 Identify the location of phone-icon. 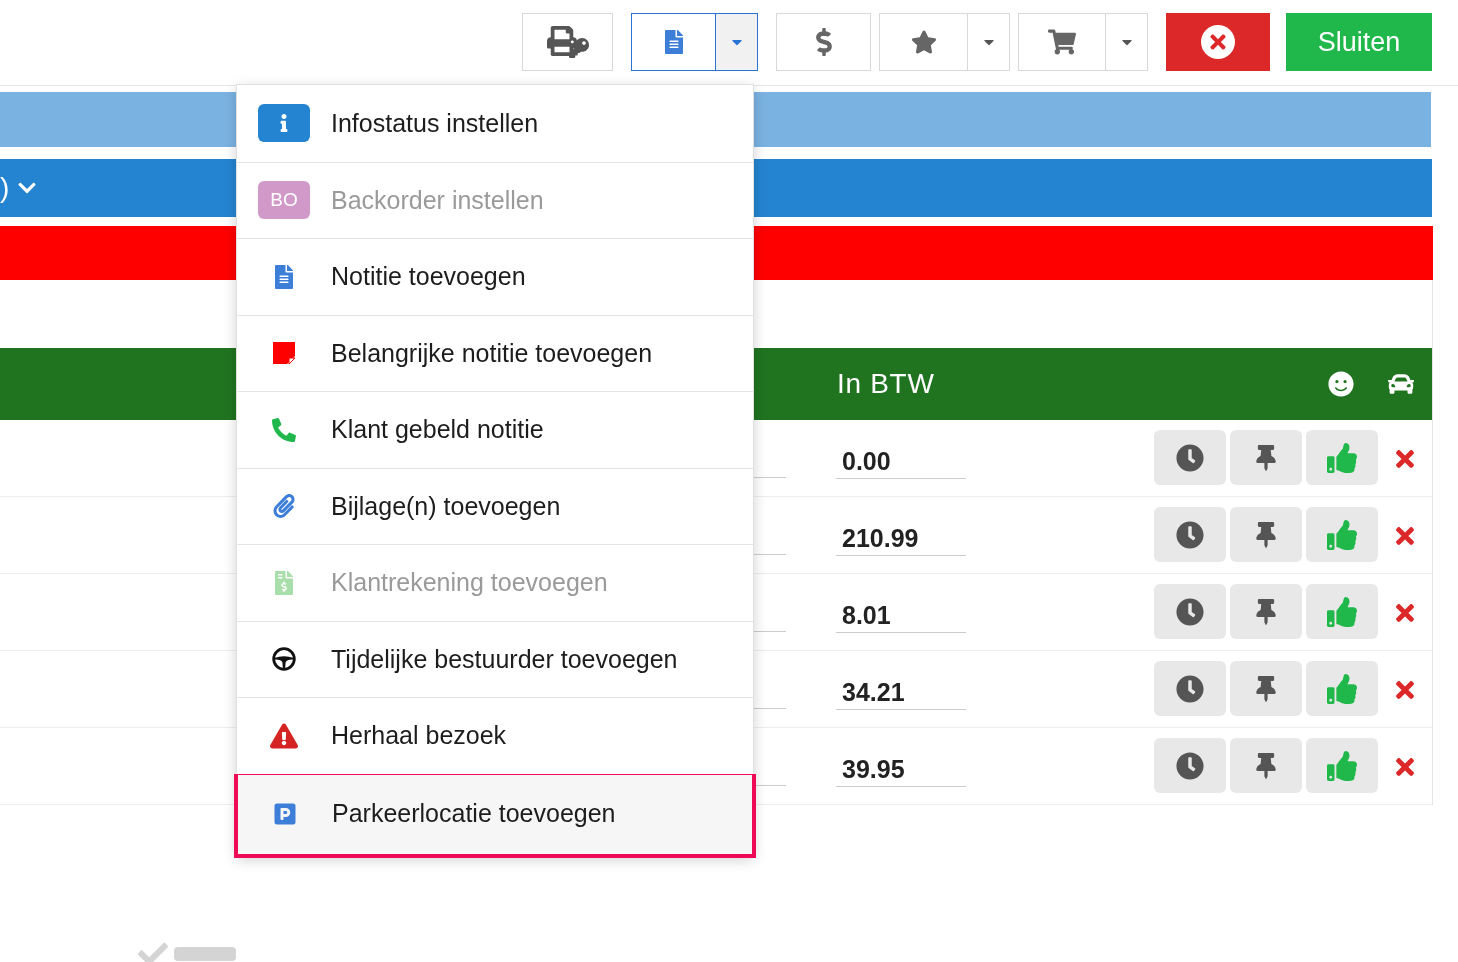
(284, 429).